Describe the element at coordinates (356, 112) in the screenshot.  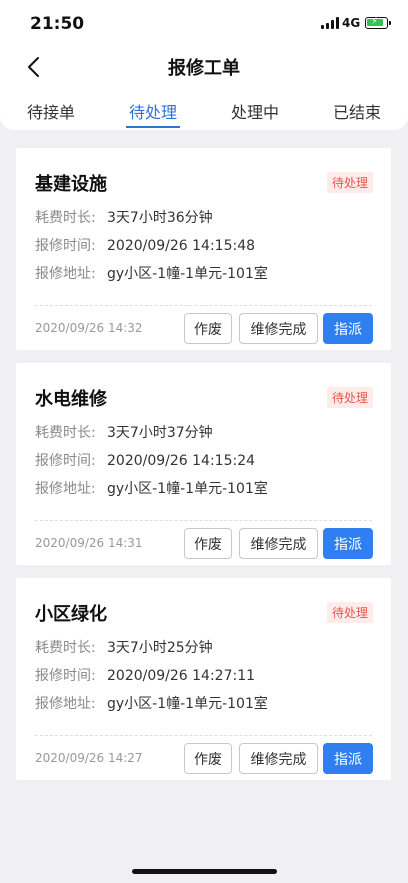
I see `tab-label: 已结束` at that location.